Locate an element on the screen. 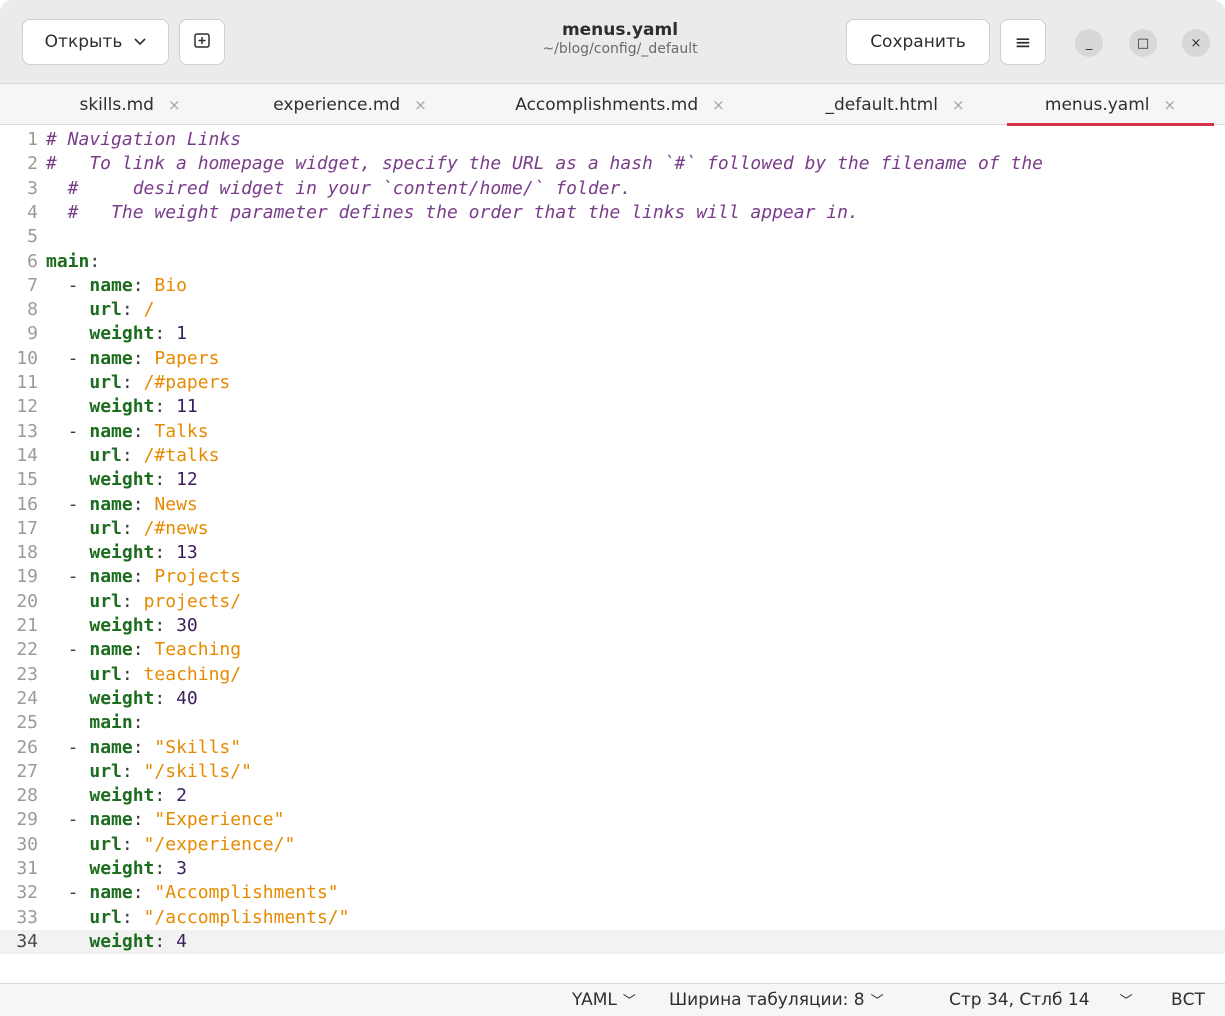 The height and width of the screenshot is (1016, 1225). new-tab-button is located at coordinates (202, 42).